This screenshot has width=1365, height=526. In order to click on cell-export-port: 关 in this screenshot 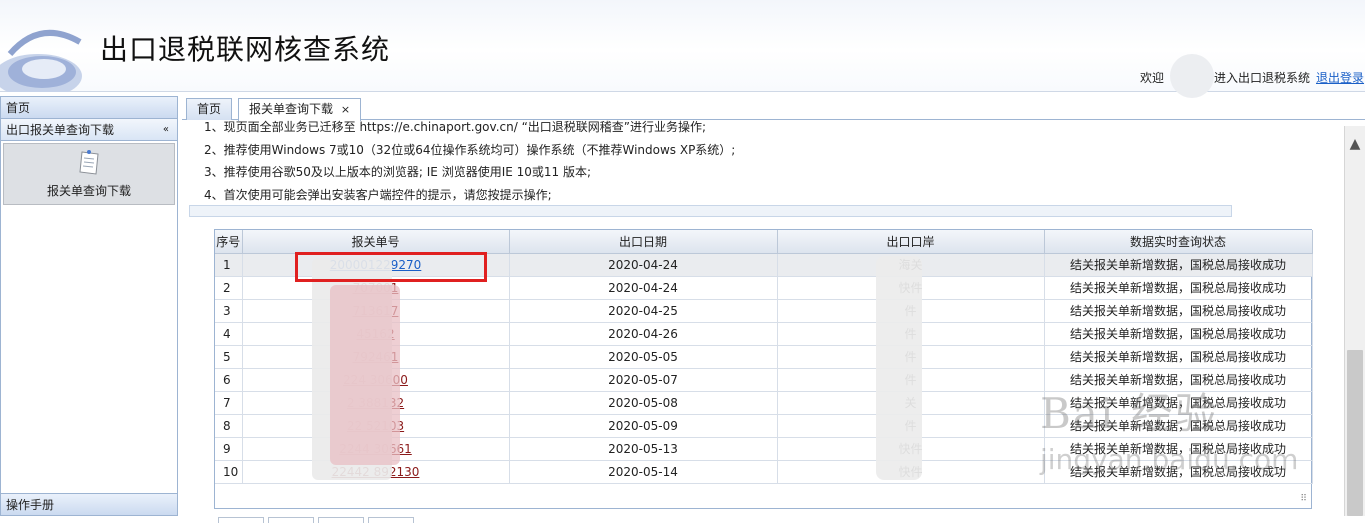, I will do `click(911, 403)`.